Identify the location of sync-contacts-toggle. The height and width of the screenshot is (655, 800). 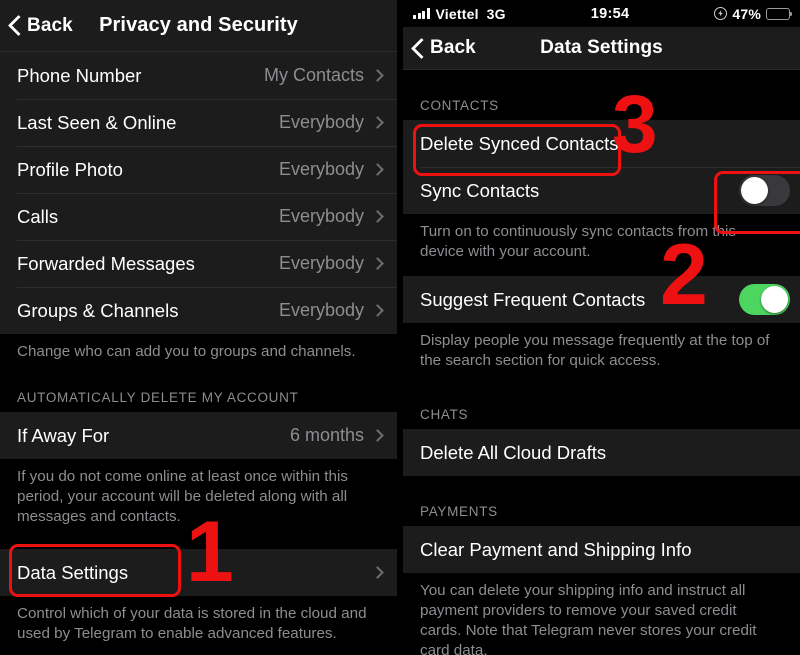
(764, 190).